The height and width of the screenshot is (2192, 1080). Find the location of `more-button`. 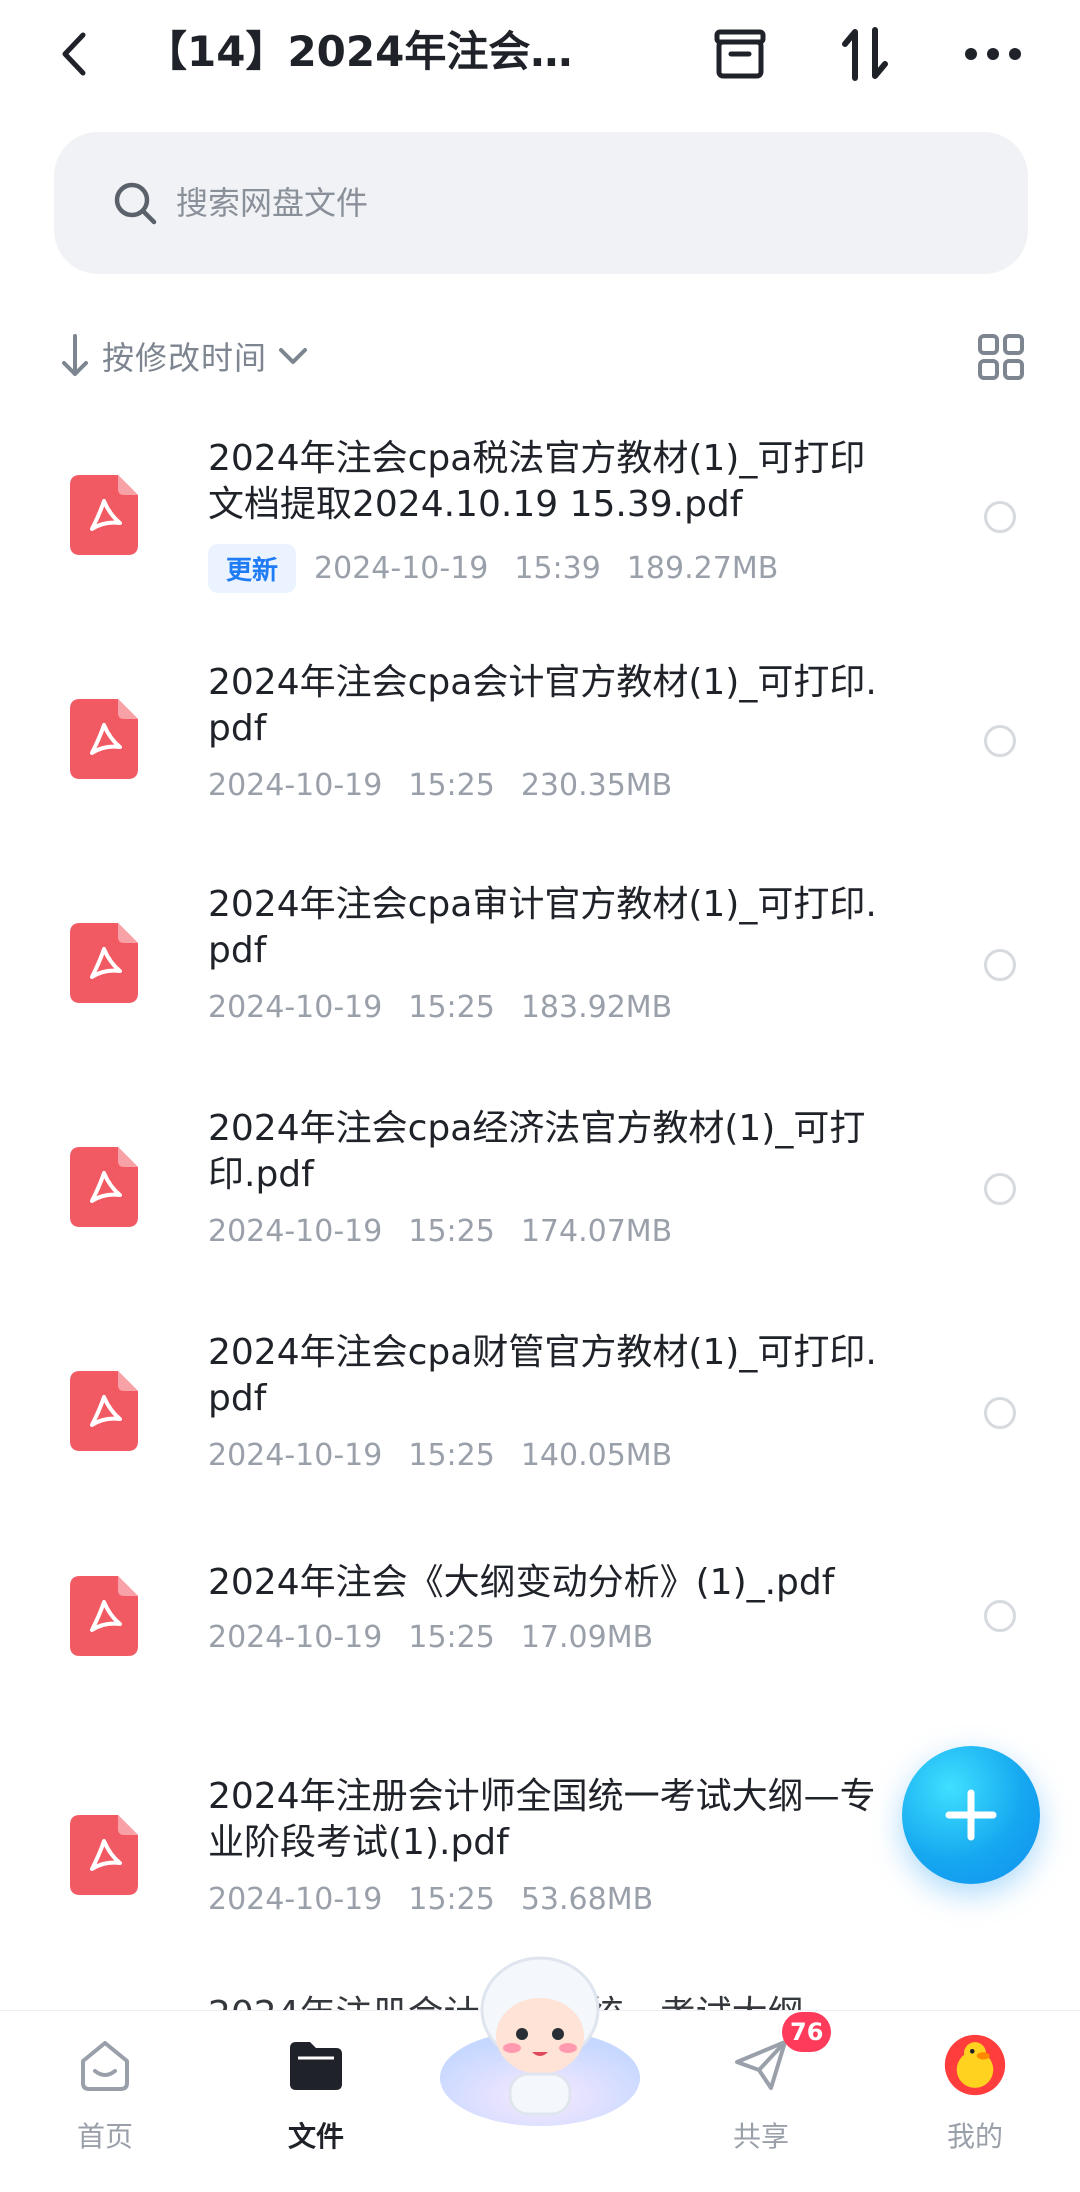

more-button is located at coordinates (993, 54).